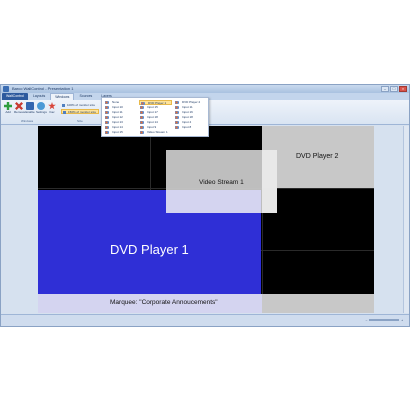  I want to click on zoom-in-button: +, so click(402, 320).